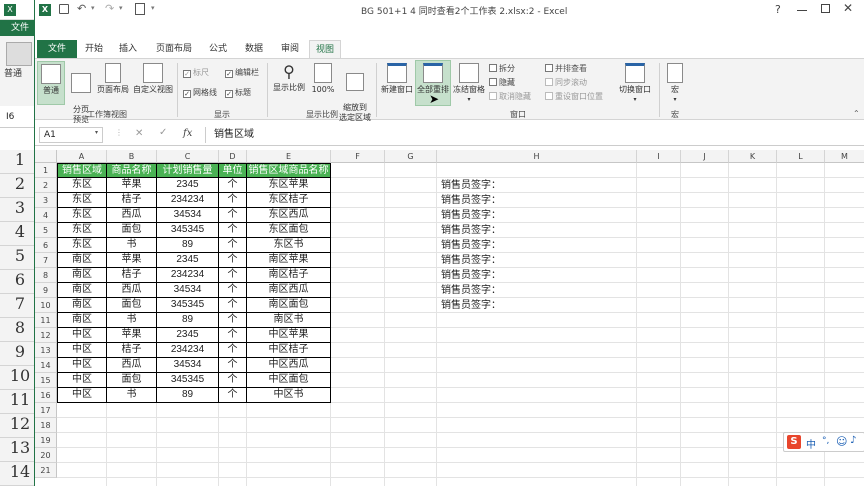  I want to click on table-cell: 书, so click(132, 320).